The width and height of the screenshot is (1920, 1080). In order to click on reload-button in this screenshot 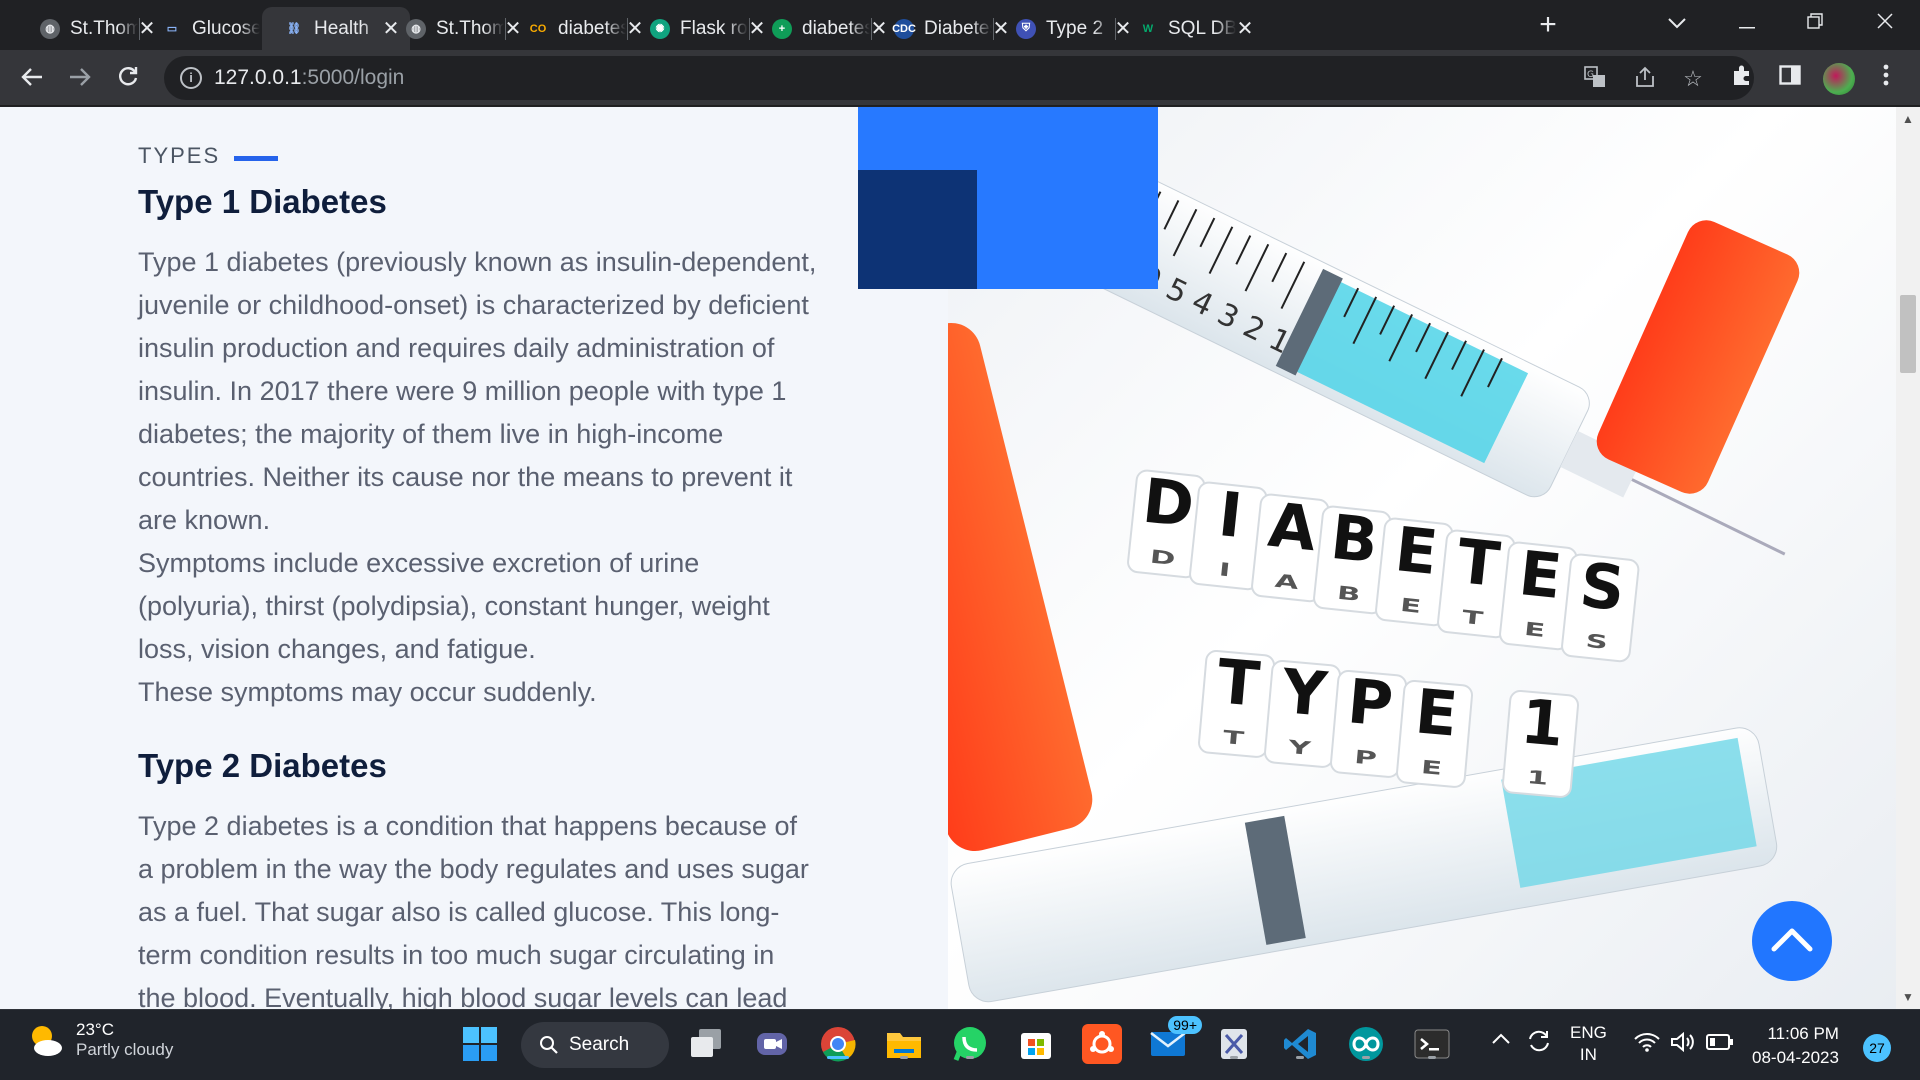, I will do `click(128, 78)`.